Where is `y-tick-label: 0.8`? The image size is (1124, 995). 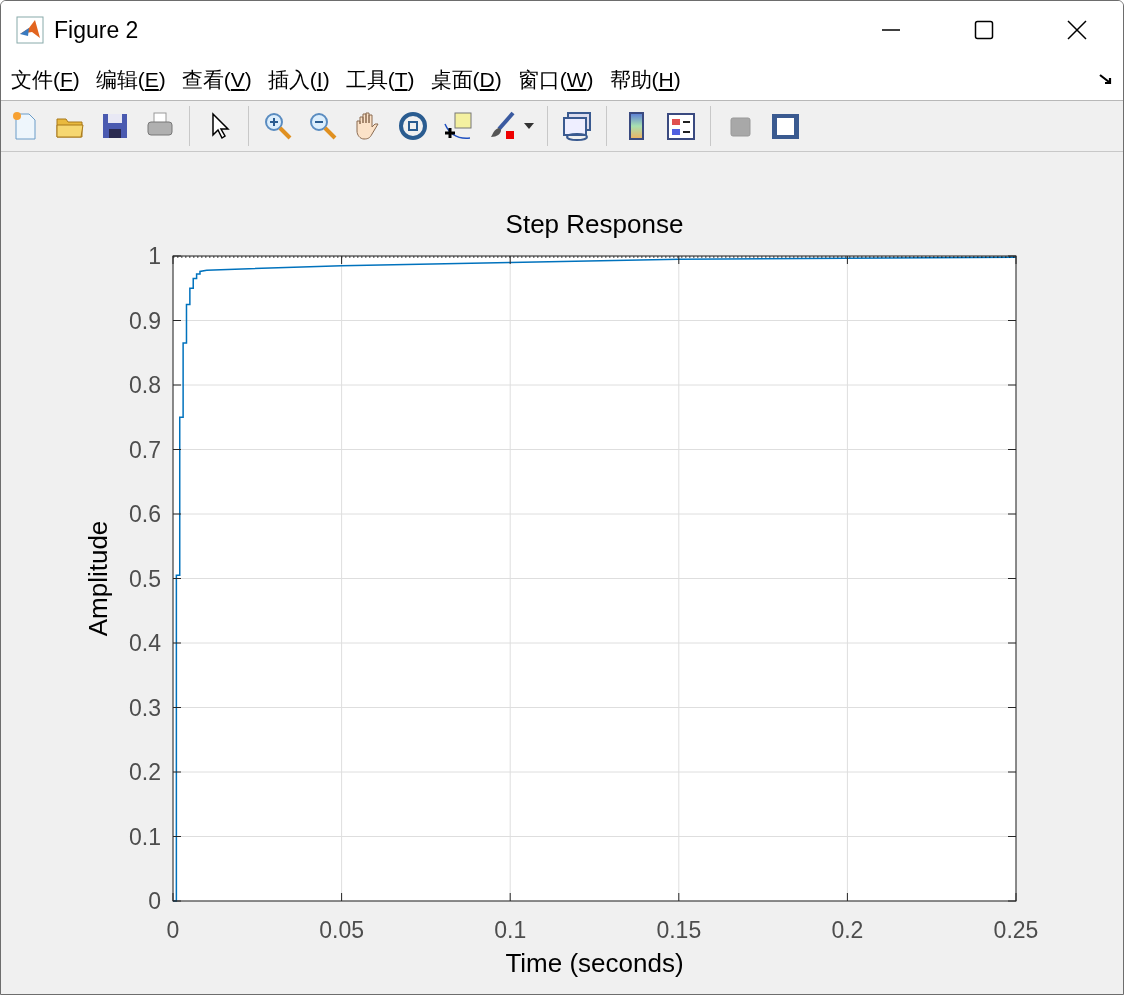
y-tick-label: 0.8 is located at coordinates (145, 385).